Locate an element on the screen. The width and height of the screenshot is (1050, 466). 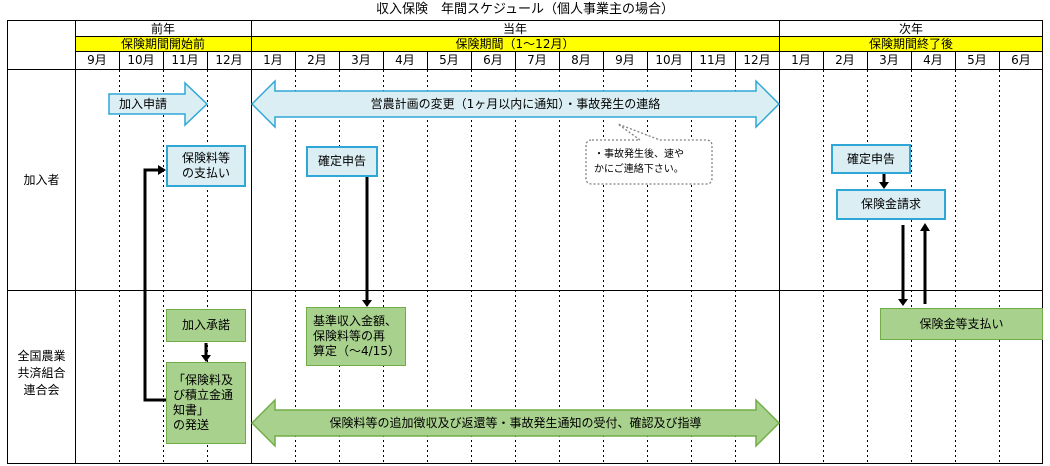
plan-change-label: 営農計画の変更（1ヶ月以内に通知）・事故発生の連絡 is located at coordinates (515, 104).